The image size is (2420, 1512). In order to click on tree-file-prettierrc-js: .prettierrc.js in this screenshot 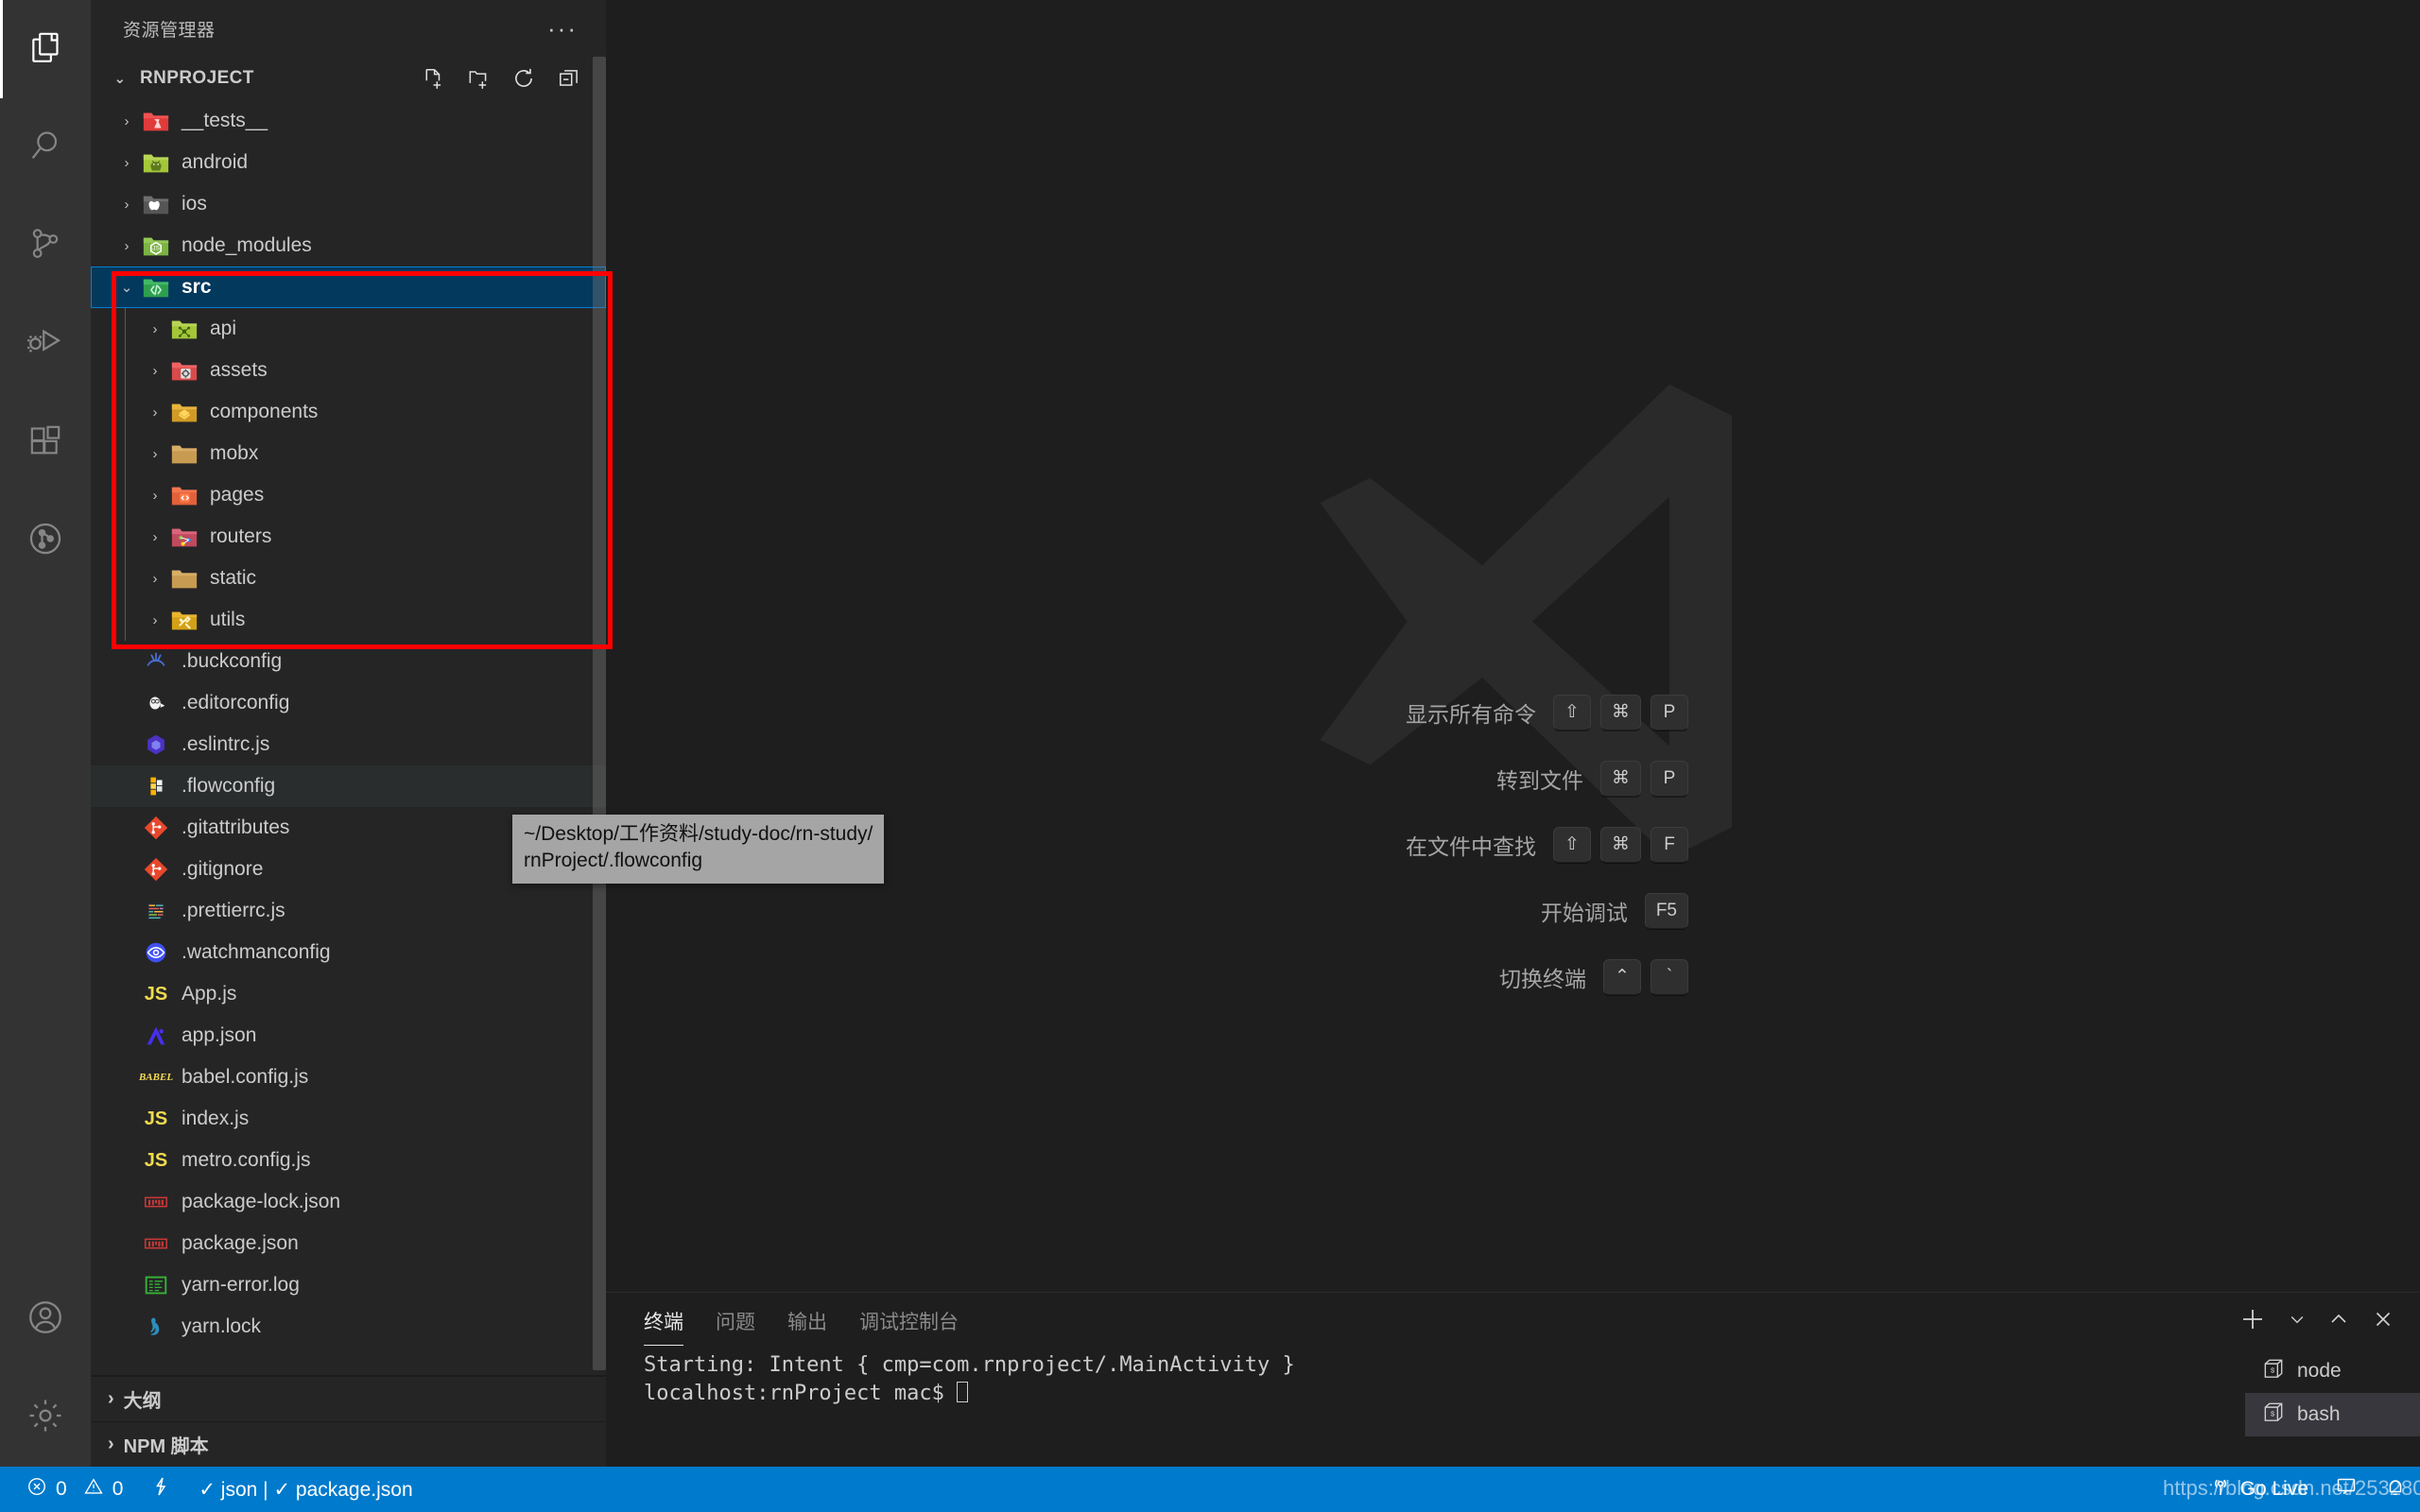, I will do `click(348, 911)`.